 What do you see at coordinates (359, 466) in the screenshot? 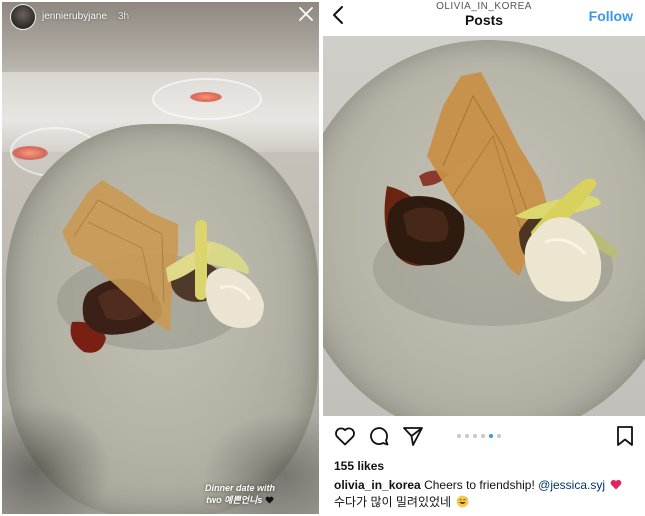
I see `likes-count: 155 likes` at bounding box center [359, 466].